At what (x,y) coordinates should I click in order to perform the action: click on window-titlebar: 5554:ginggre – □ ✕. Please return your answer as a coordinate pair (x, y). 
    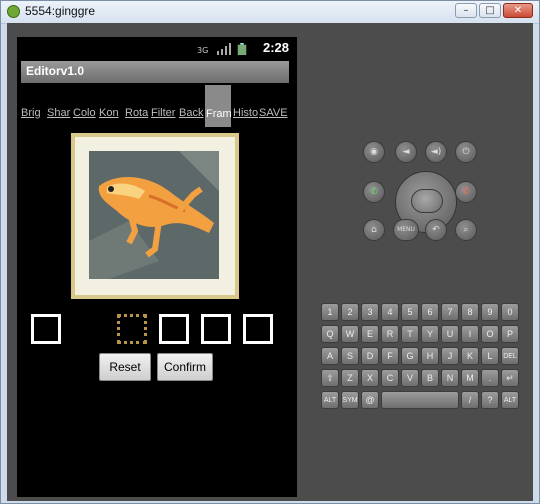
    Looking at the image, I should click on (270, 12).